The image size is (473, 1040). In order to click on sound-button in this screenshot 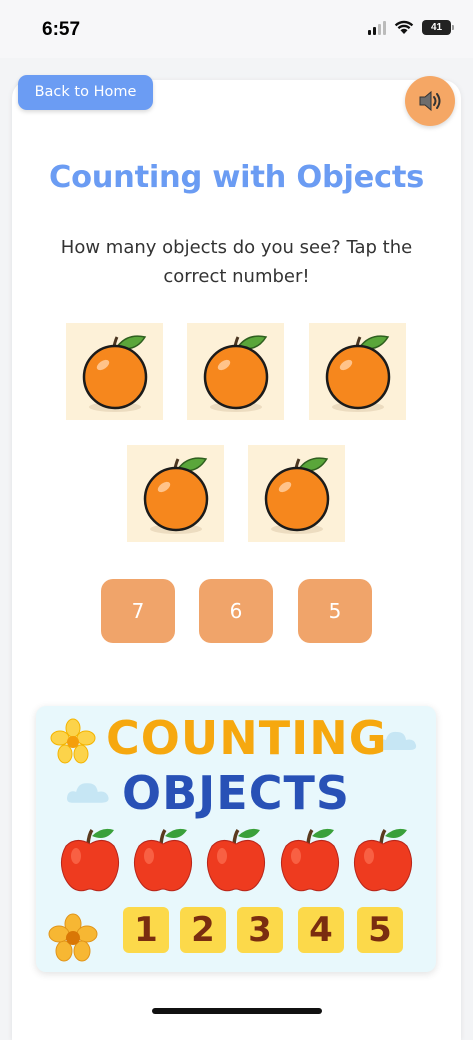, I will do `click(430, 101)`.